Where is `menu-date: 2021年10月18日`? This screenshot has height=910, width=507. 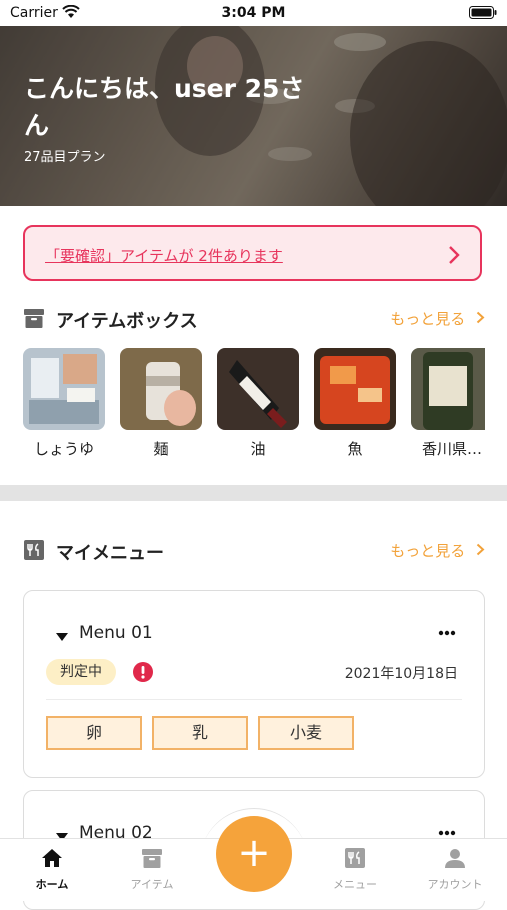
menu-date: 2021年10月18日 is located at coordinates (401, 674).